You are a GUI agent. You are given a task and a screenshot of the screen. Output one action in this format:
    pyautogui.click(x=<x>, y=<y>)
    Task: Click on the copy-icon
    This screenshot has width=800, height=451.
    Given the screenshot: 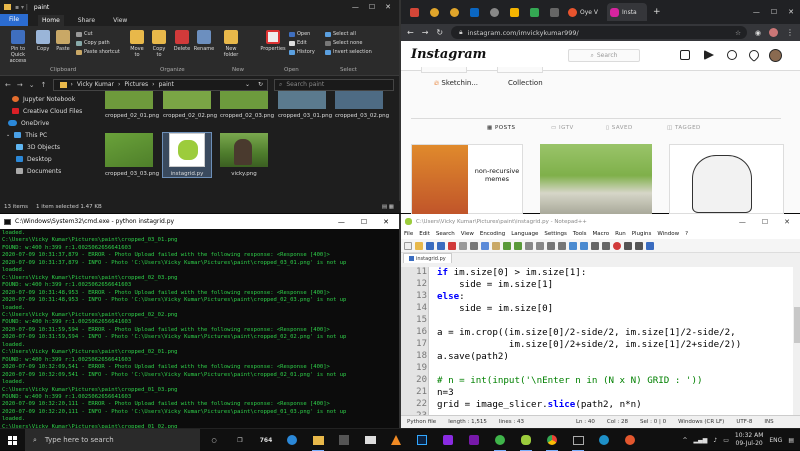 What is the action you would take?
    pyautogui.click(x=485, y=245)
    